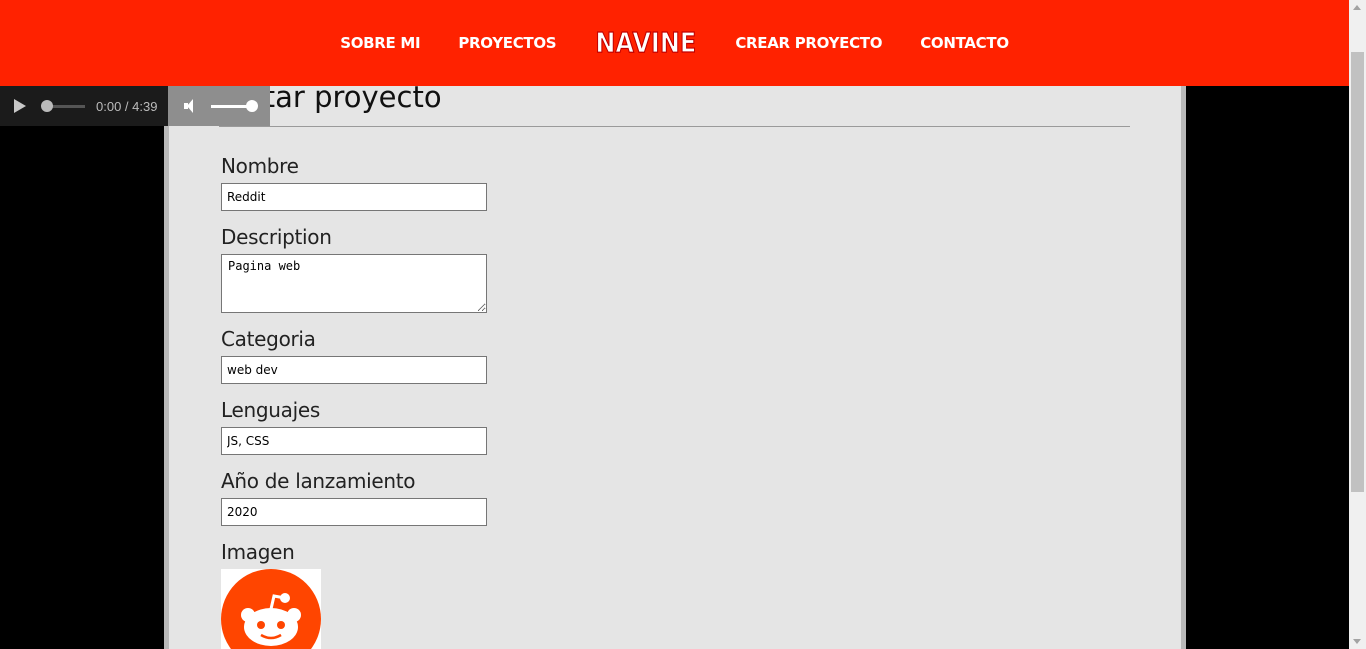 This screenshot has width=1366, height=649. What do you see at coordinates (127, 106) in the screenshot?
I see `audio-time: 0:00 / 4:39` at bounding box center [127, 106].